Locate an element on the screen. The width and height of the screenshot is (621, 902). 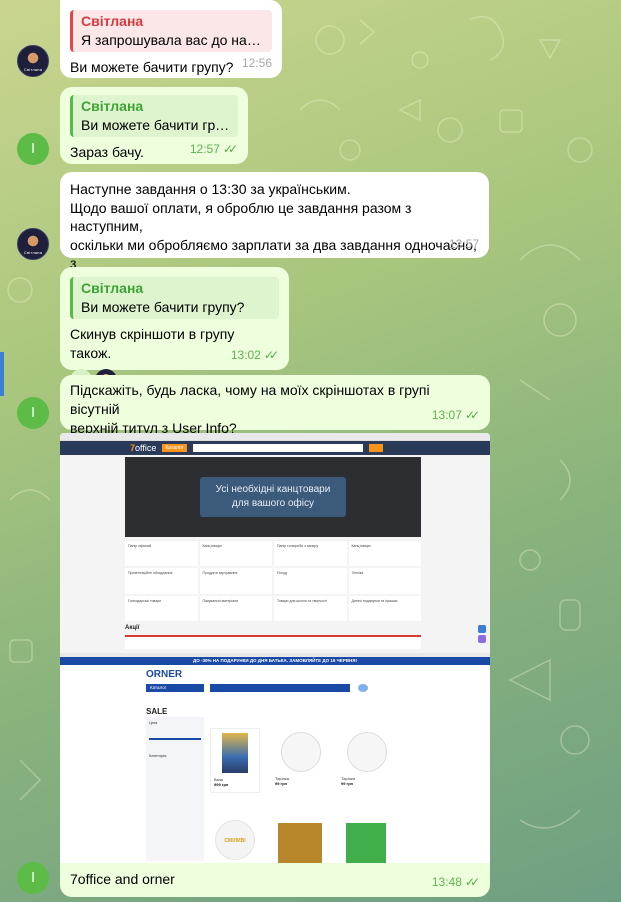
message-meta: 12:57 is located at coordinates (464, 244).